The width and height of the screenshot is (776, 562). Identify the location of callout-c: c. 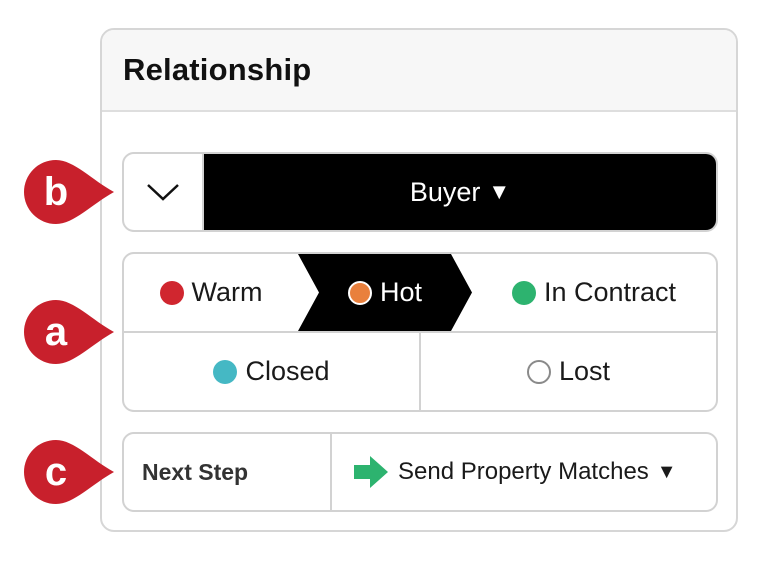
(68, 472).